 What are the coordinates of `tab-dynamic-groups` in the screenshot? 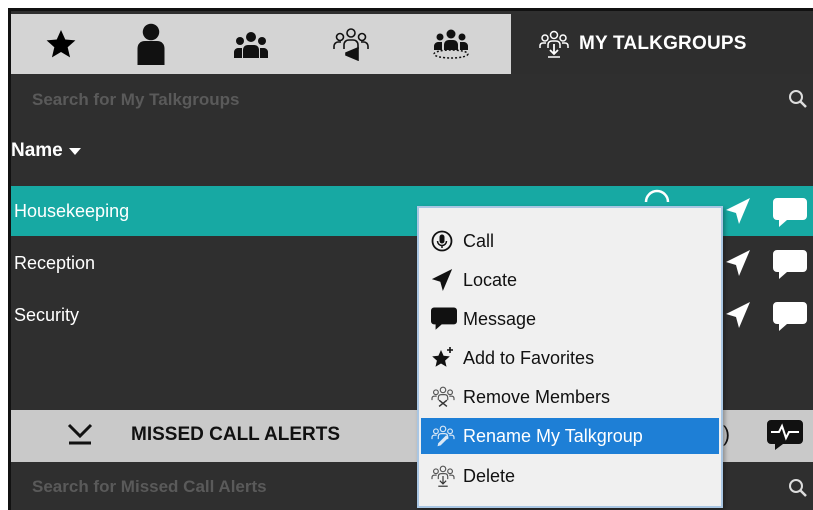 It's located at (451, 44).